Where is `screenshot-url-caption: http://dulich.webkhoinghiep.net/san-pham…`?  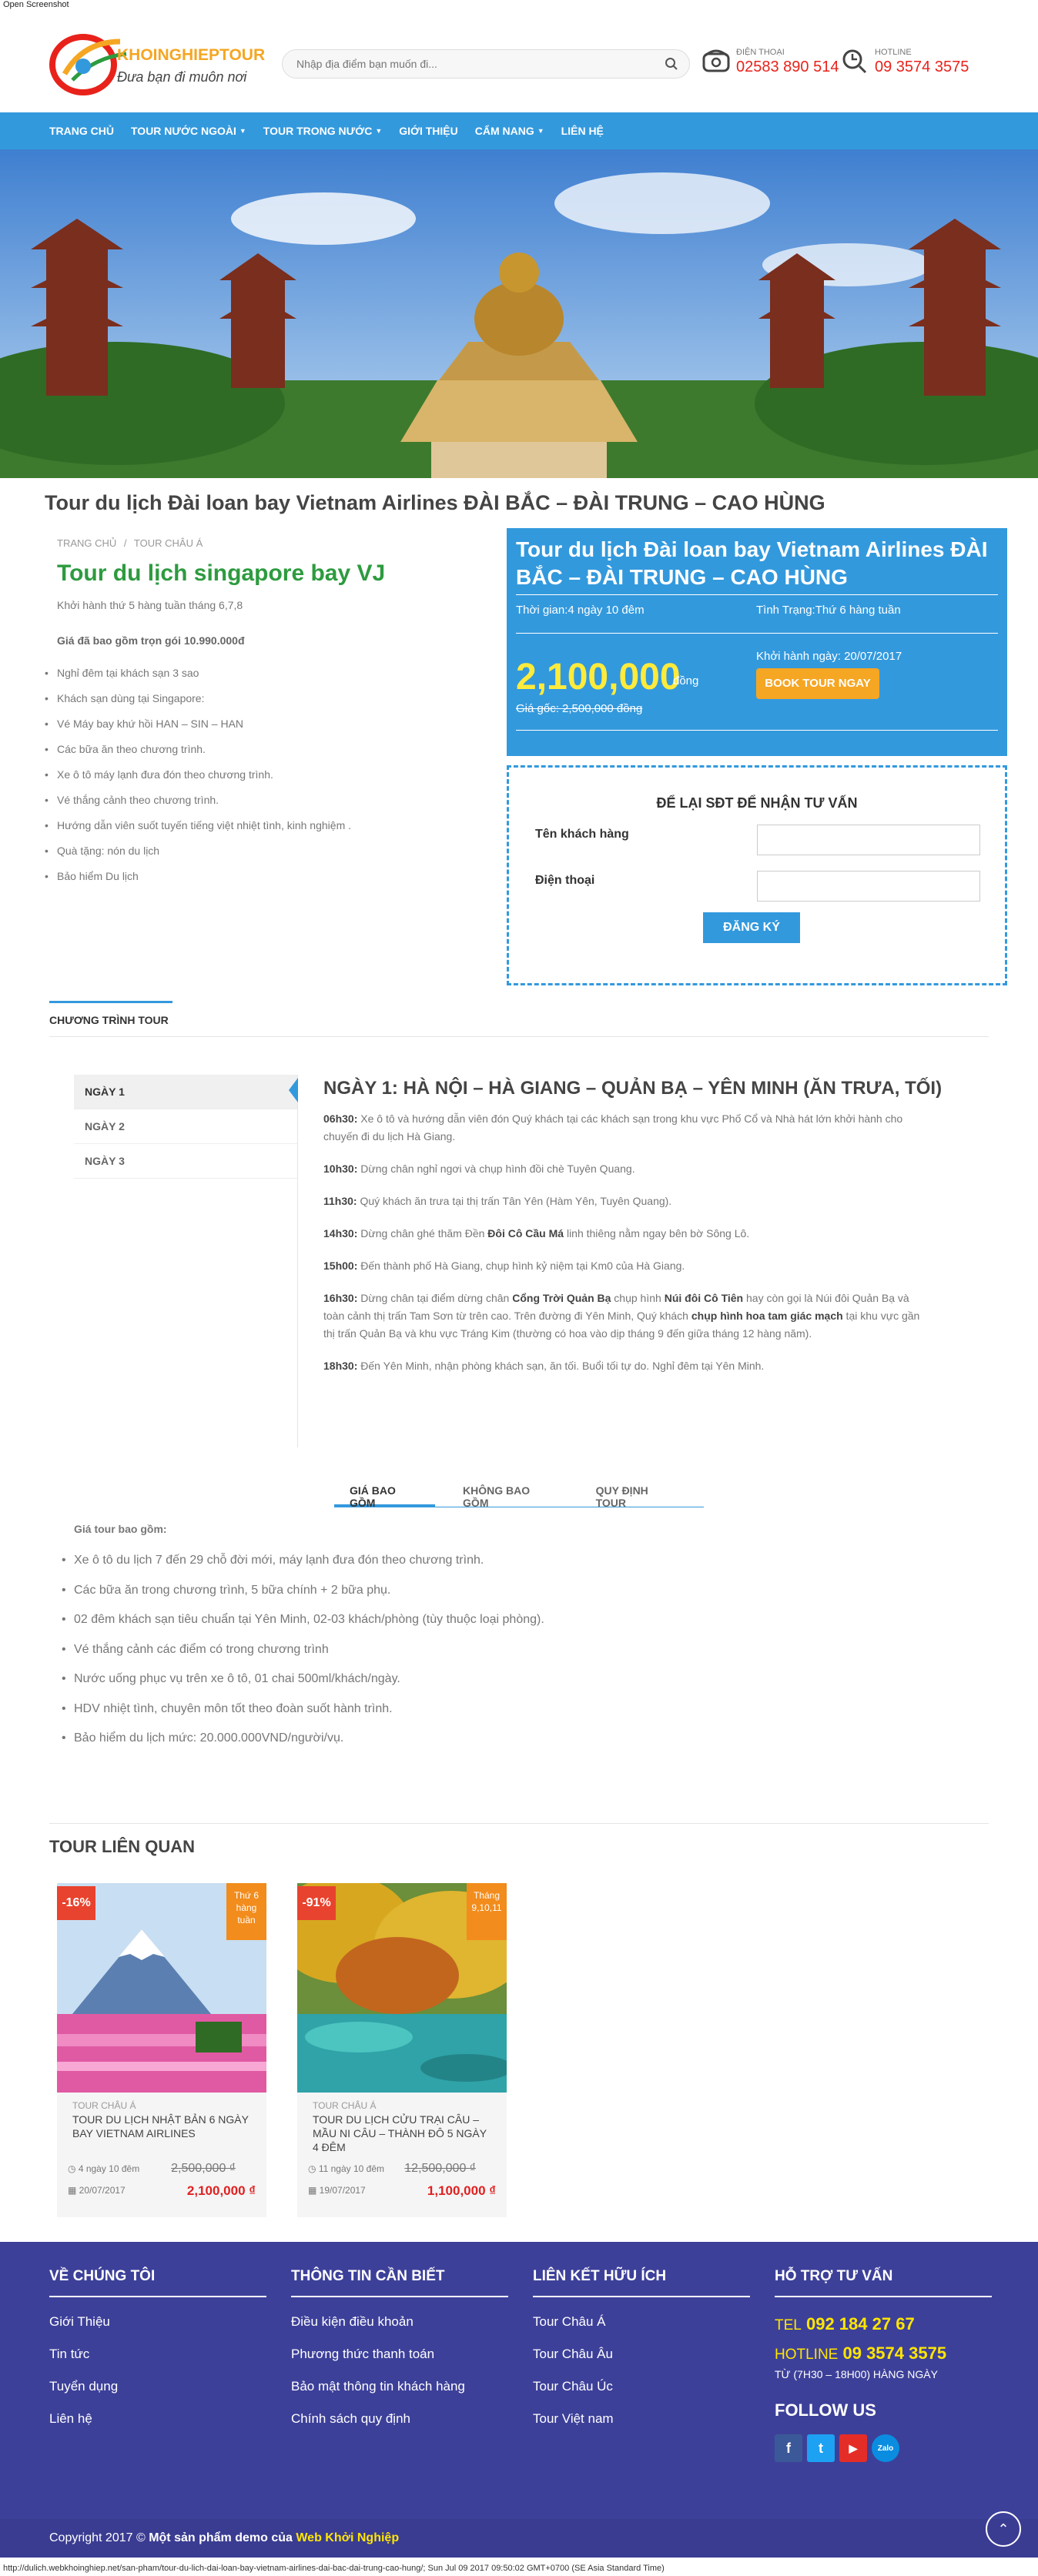 screenshot-url-caption: http://dulich.webkhoinghiep.net/san-pham… is located at coordinates (334, 2569).